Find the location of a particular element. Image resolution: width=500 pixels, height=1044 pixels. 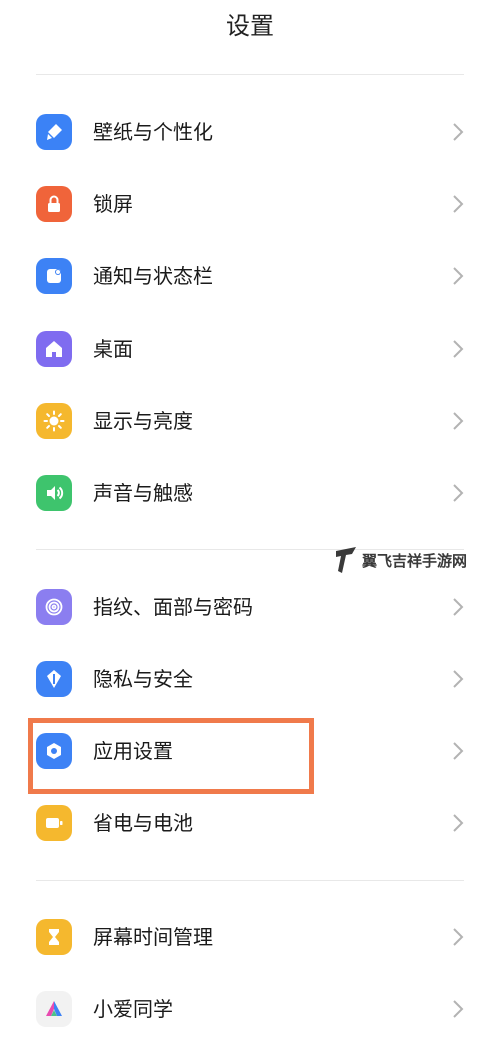

watermark-logo-icon is located at coordinates (346, 560).